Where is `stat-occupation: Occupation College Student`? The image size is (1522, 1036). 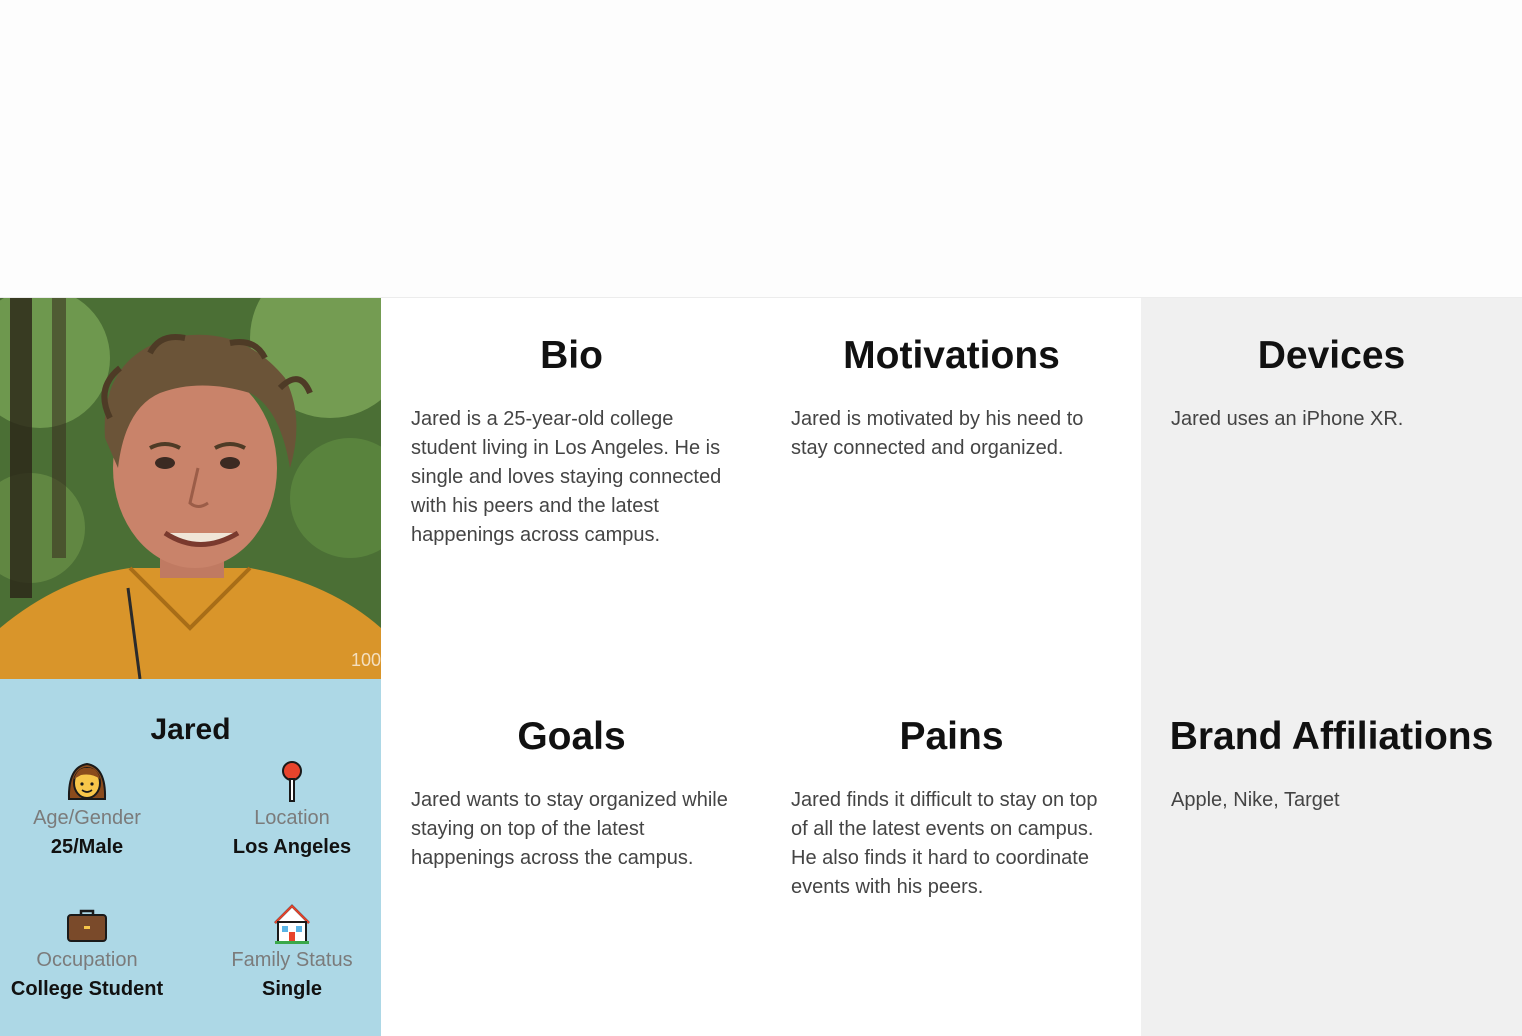
stat-occupation: Occupation College Student is located at coordinates (91, 951).